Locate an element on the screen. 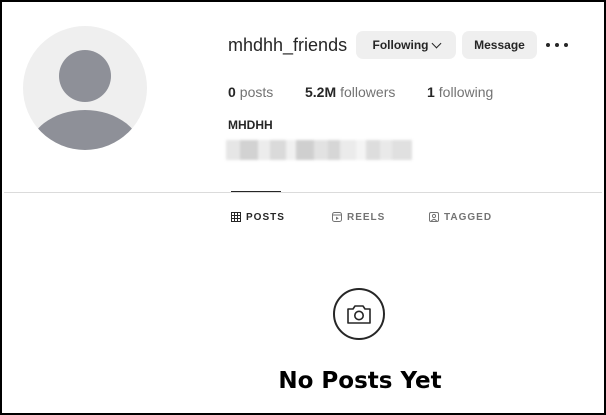 This screenshot has height=415, width=606. avatar-head is located at coordinates (85, 76).